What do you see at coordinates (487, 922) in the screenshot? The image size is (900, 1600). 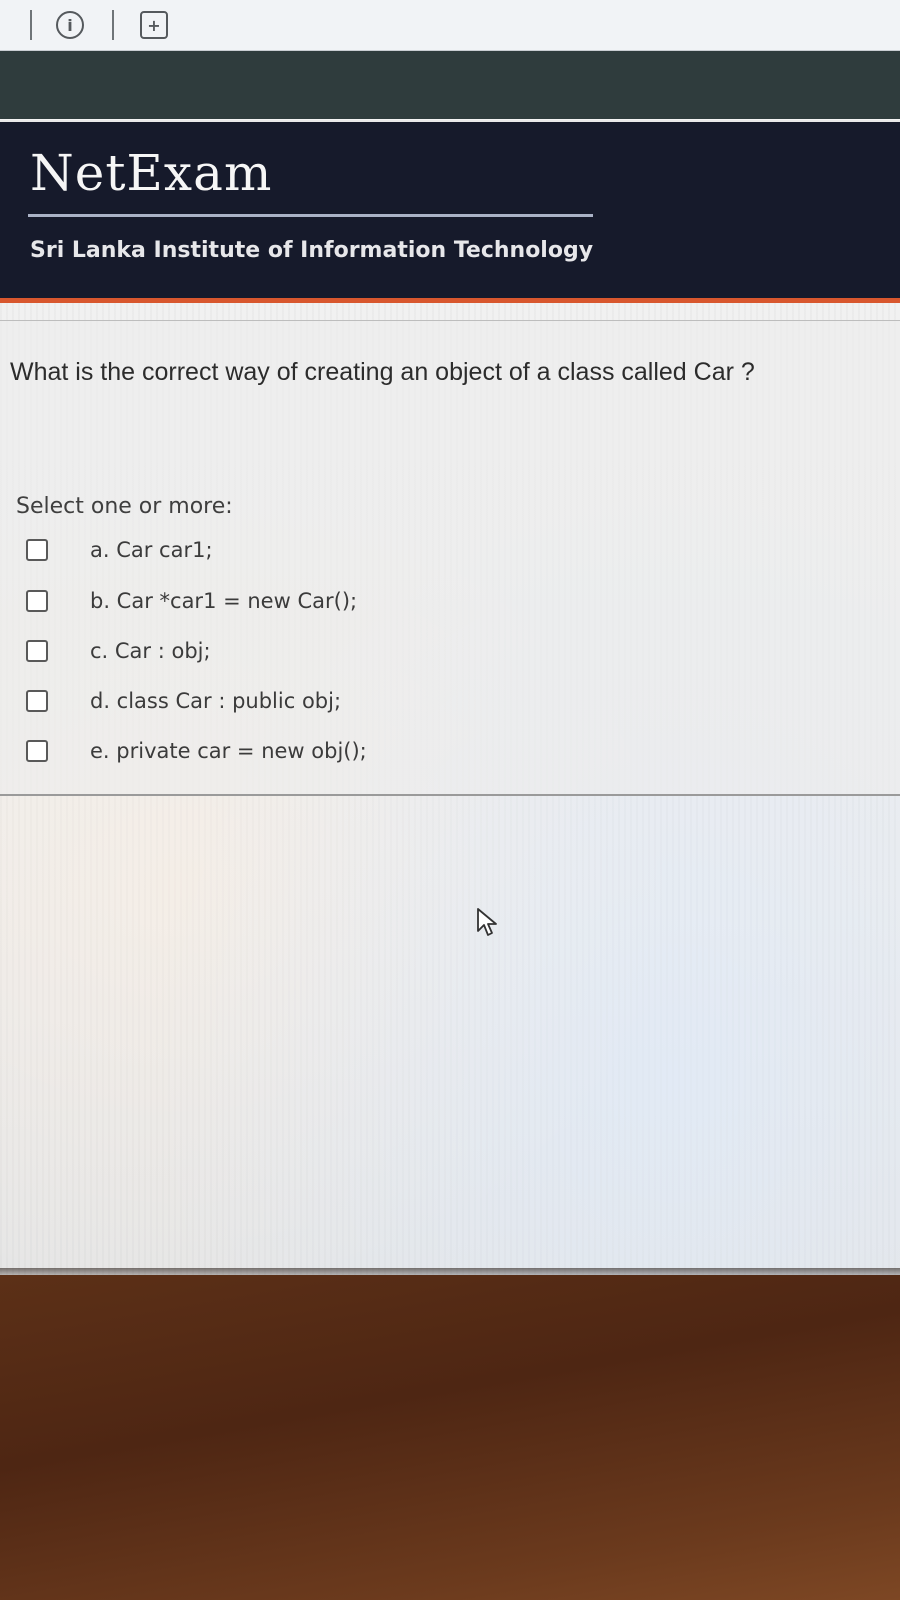 I see `mouse-pointer-icon` at bounding box center [487, 922].